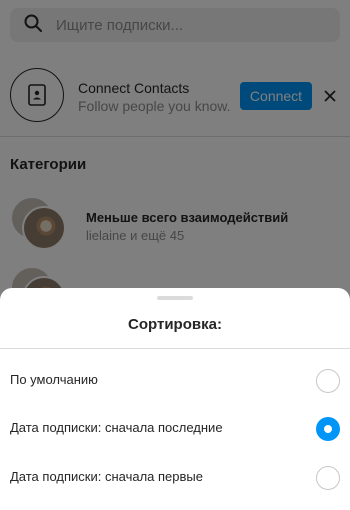 The width and height of the screenshot is (350, 510). I want to click on divider, so click(175, 348).